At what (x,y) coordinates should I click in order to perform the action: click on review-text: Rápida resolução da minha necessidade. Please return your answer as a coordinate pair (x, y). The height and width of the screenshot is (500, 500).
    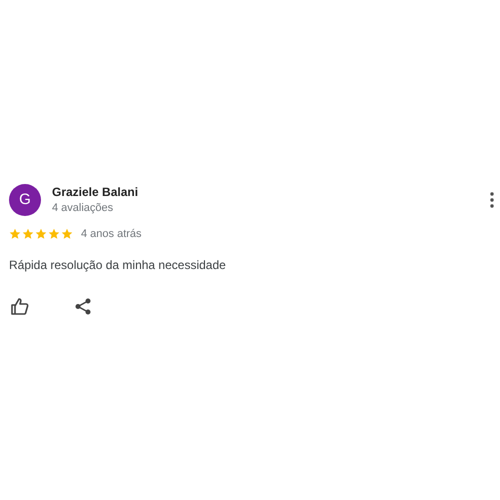
    Looking at the image, I should click on (118, 265).